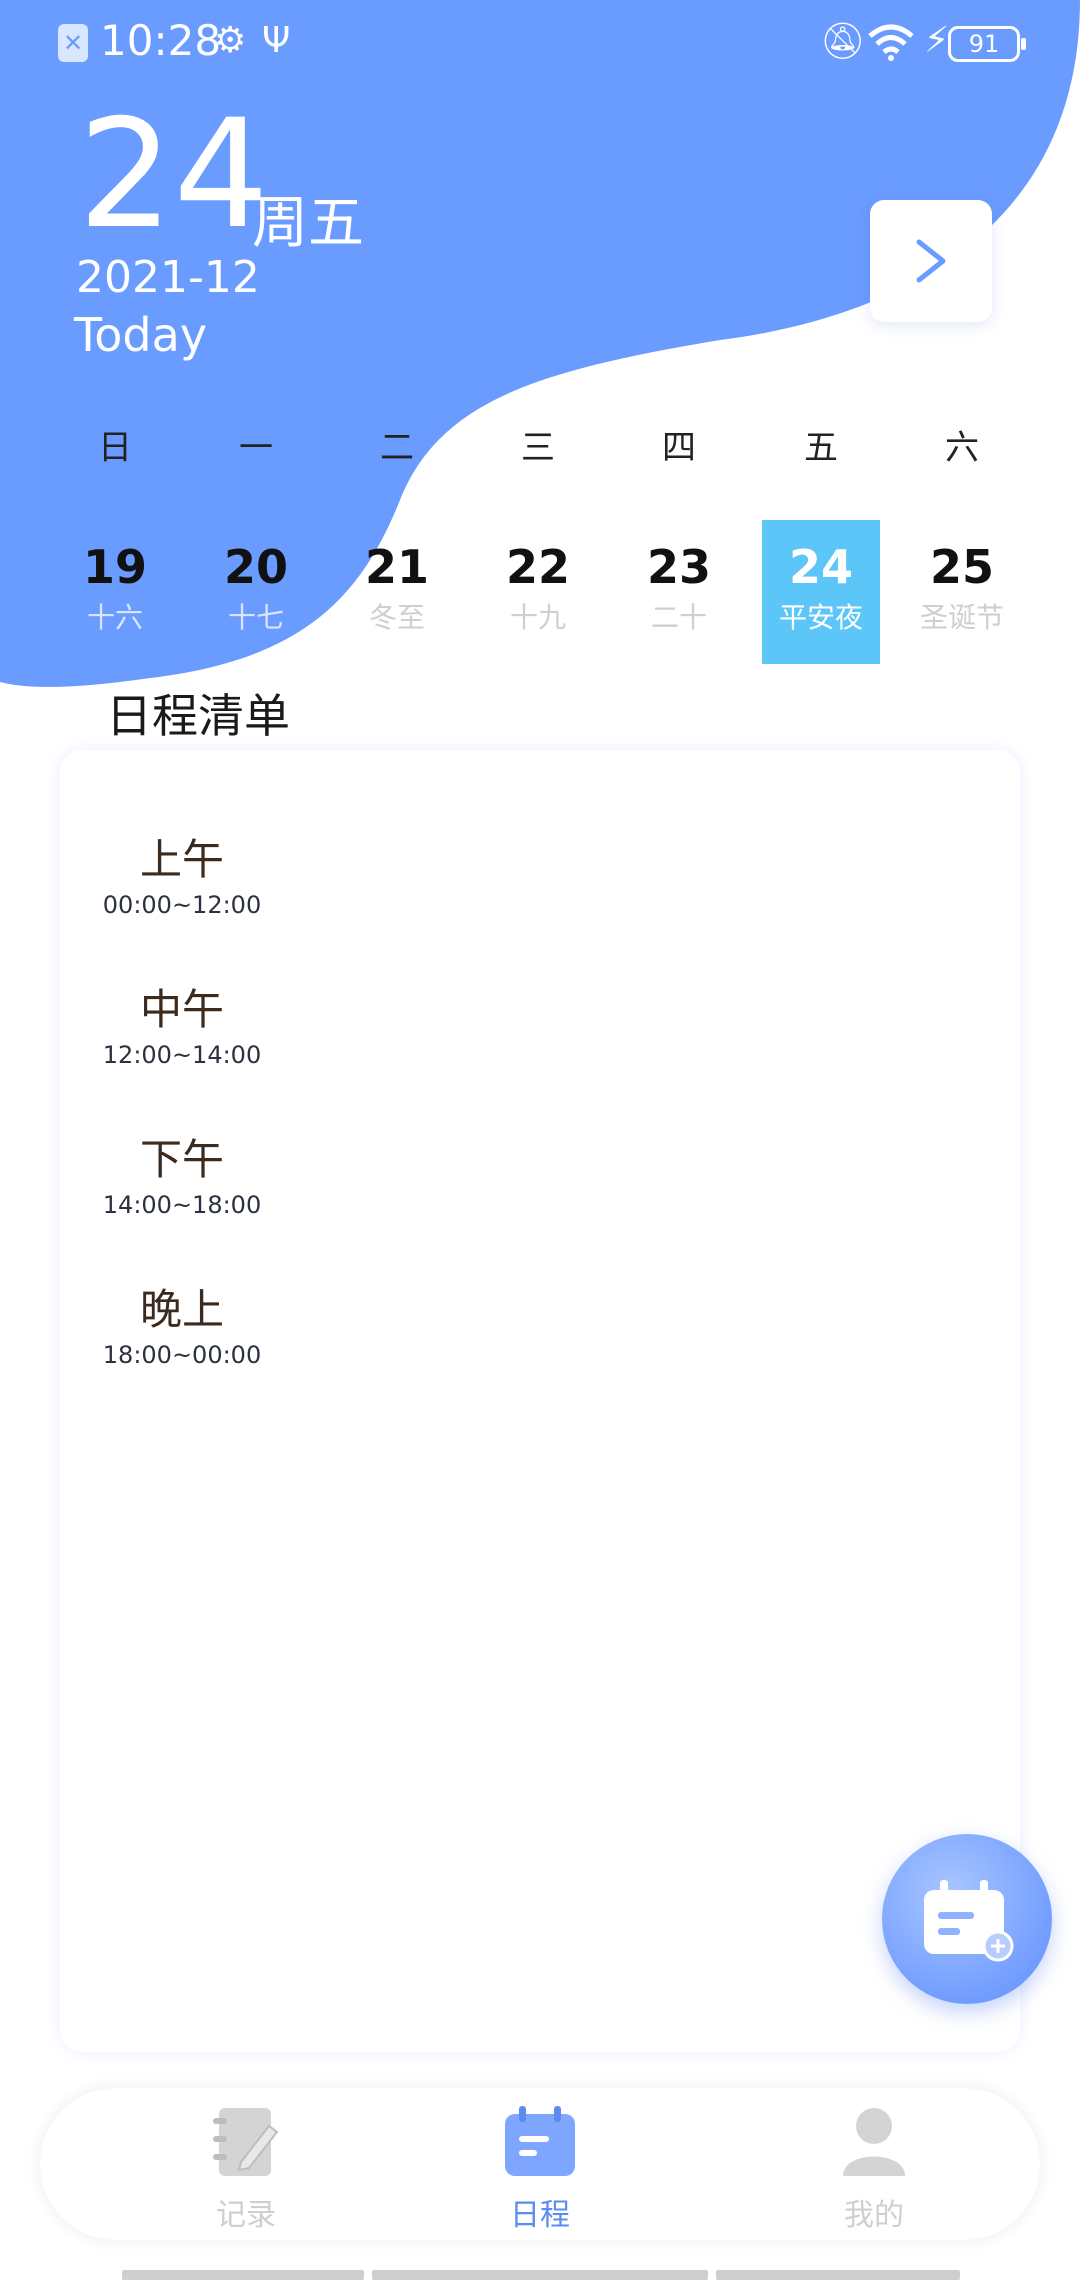 The width and height of the screenshot is (1080, 2280). I want to click on status-bar: ✕ 10:28 ⚙ Ψ 🔕︎ ⚡︎ 91, so click(540, 42).